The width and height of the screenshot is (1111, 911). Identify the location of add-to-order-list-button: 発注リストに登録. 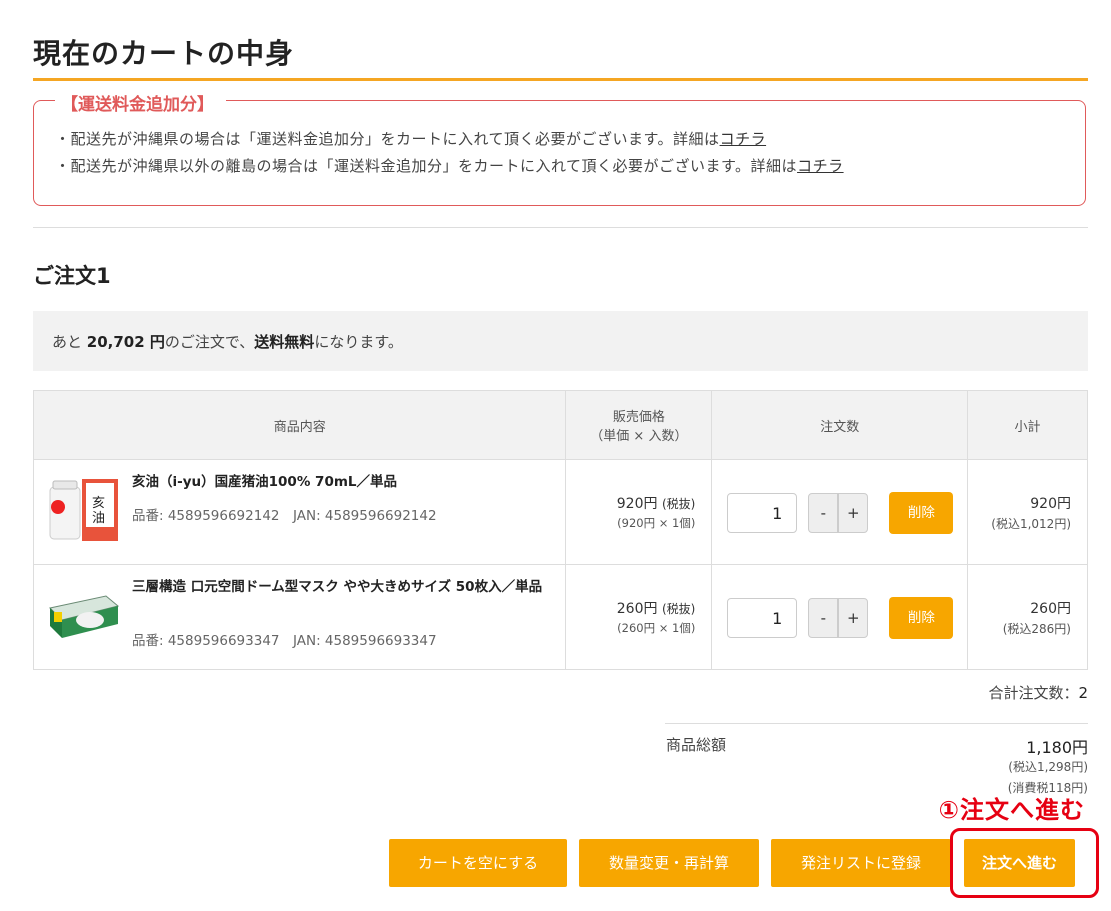
(861, 863).